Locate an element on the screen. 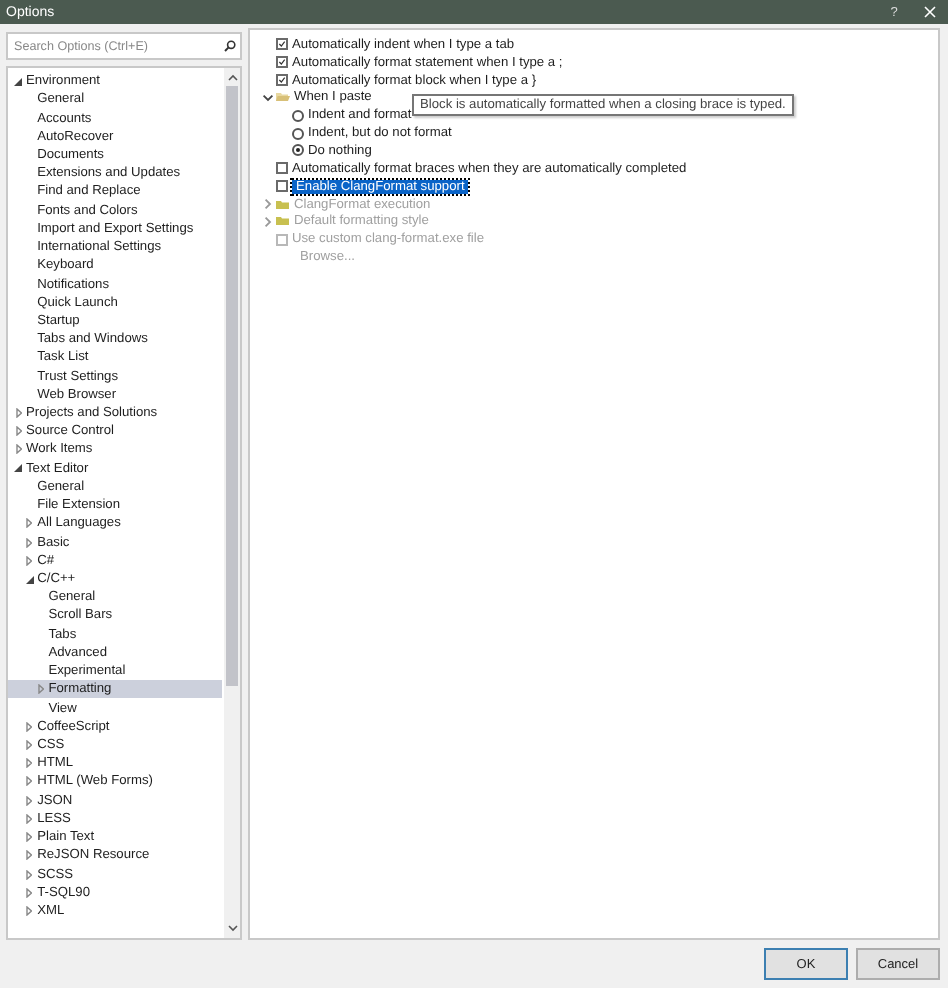  scroll-up-icon is located at coordinates (232, 78).